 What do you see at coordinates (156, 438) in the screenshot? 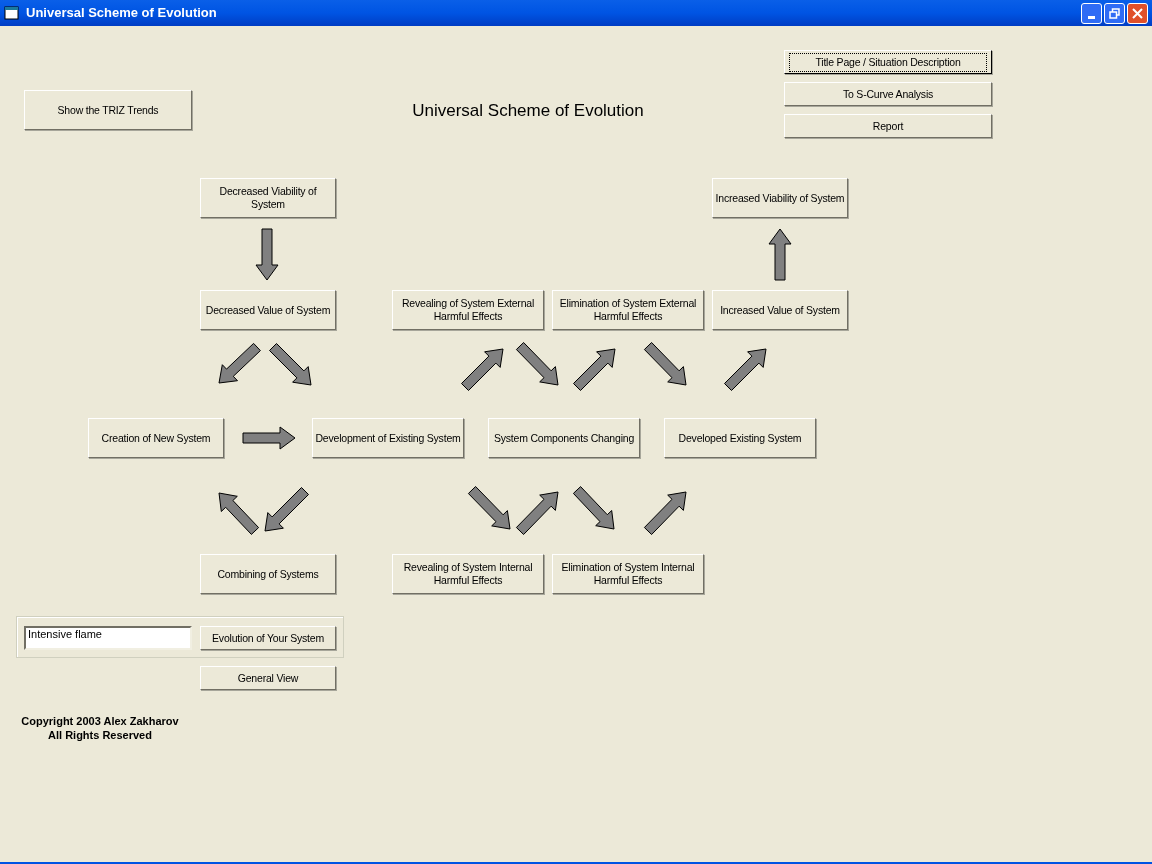
I see `stage-node: Creation of New System` at bounding box center [156, 438].